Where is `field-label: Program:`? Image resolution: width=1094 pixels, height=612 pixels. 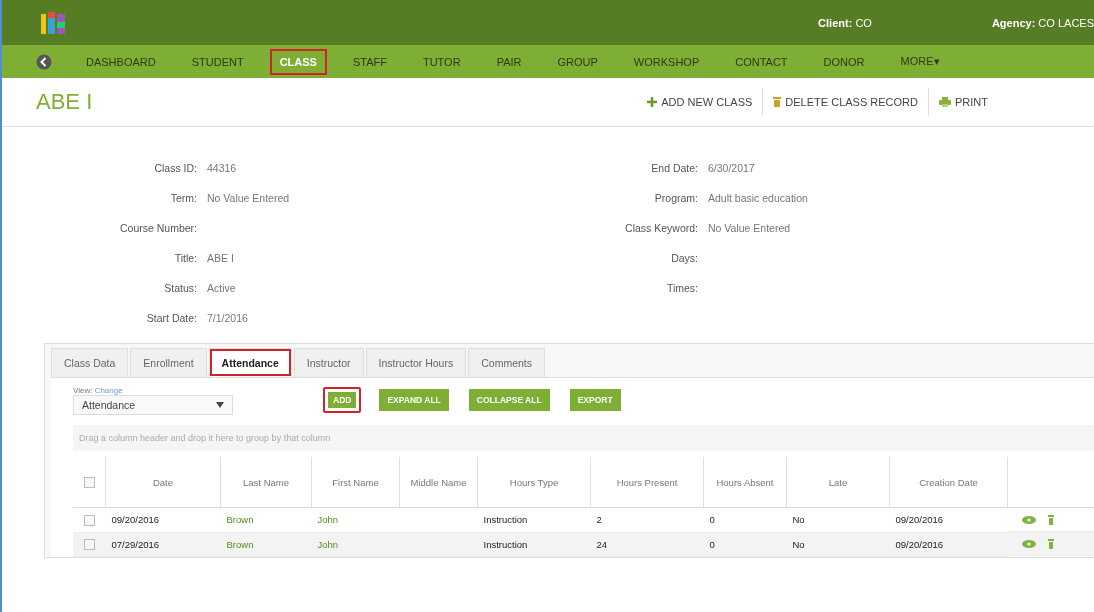 field-label: Program: is located at coordinates (676, 198).